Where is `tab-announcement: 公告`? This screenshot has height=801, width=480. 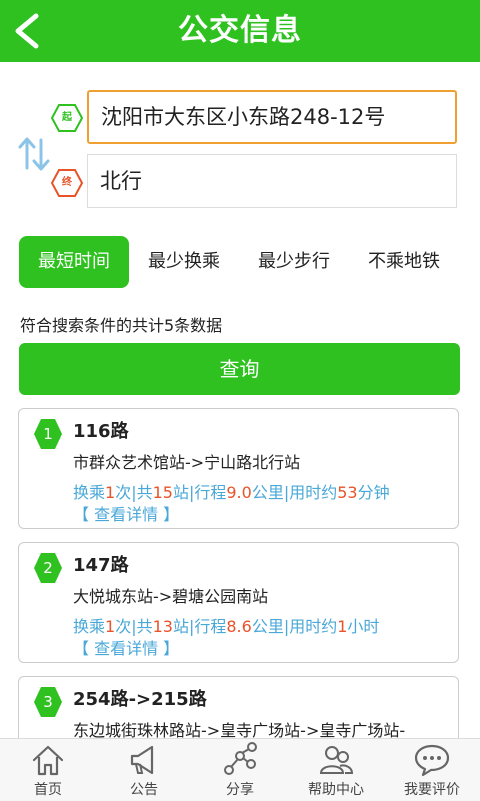
tab-announcement: 公告 is located at coordinates (144, 770).